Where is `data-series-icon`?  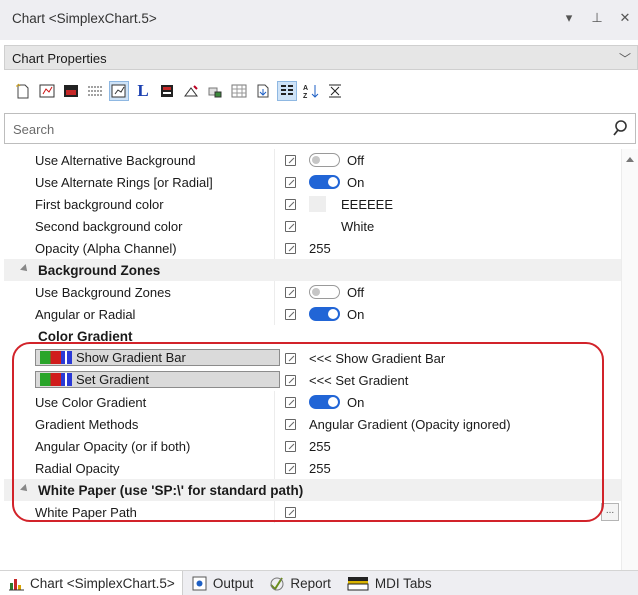
data-series-icon is located at coordinates (215, 91).